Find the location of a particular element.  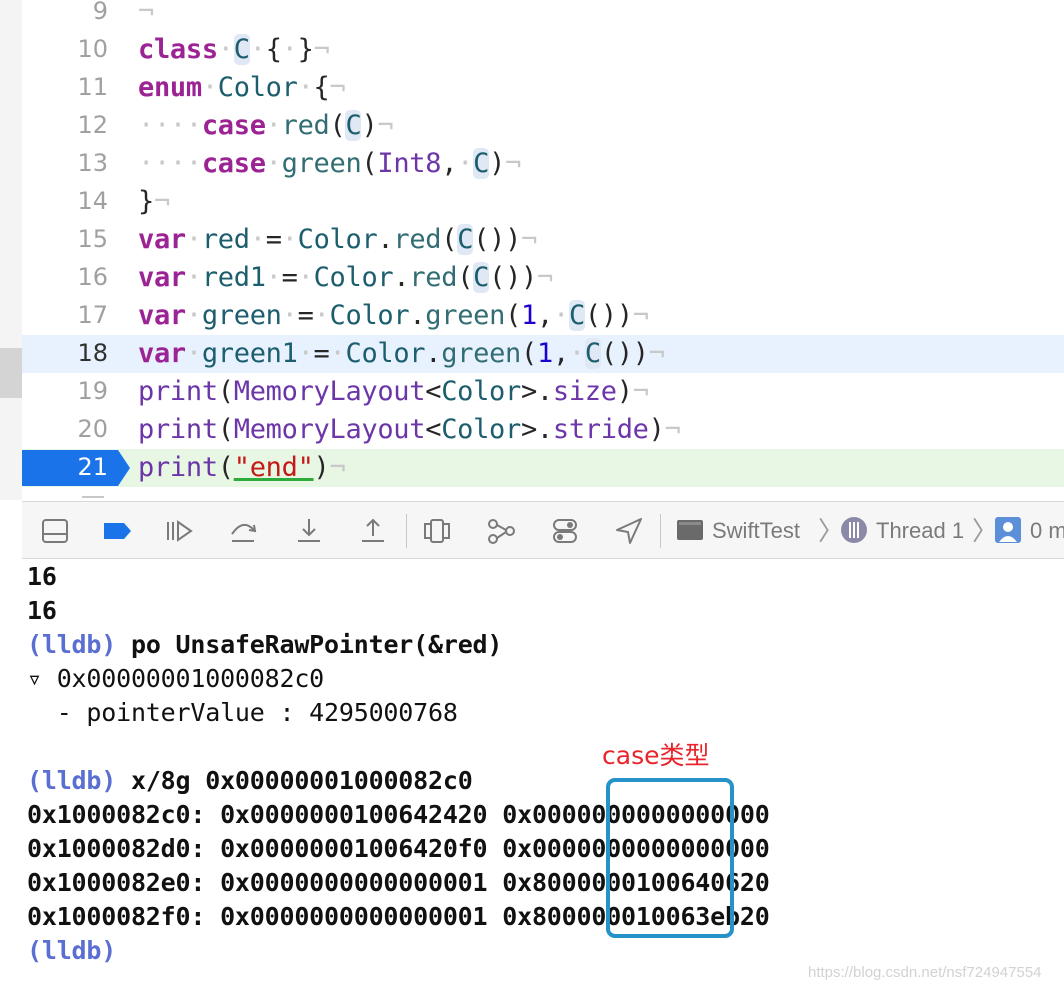

step-over-button is located at coordinates (243, 531).